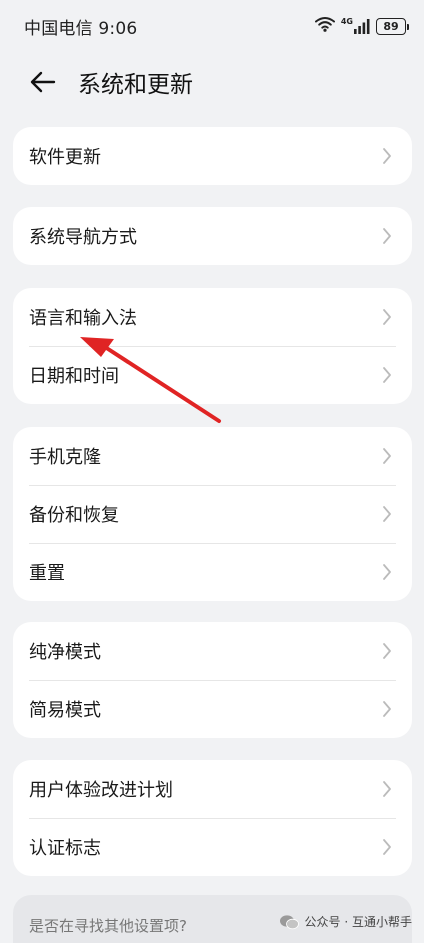  I want to click on page-title: 系统和更新, so click(135, 85).